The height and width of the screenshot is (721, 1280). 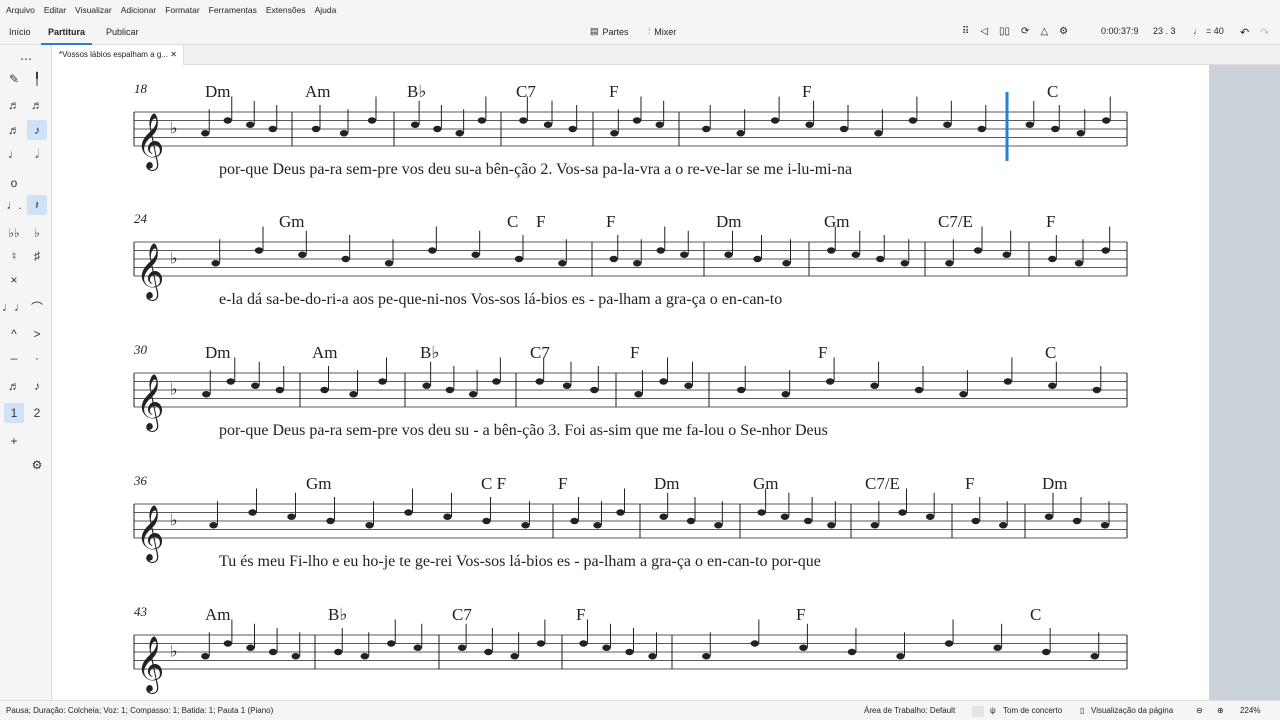 What do you see at coordinates (1004, 31) in the screenshot?
I see `play-icon: ▯▯` at bounding box center [1004, 31].